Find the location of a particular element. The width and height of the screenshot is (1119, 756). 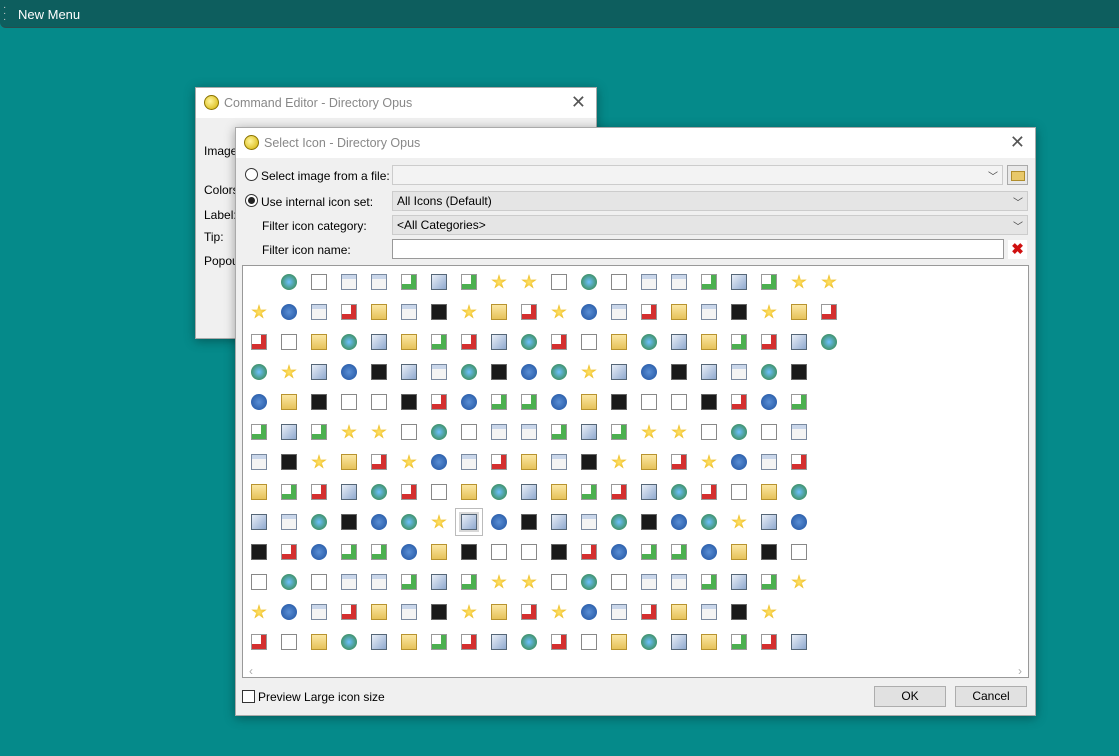

ok-button: OK is located at coordinates (910, 696).